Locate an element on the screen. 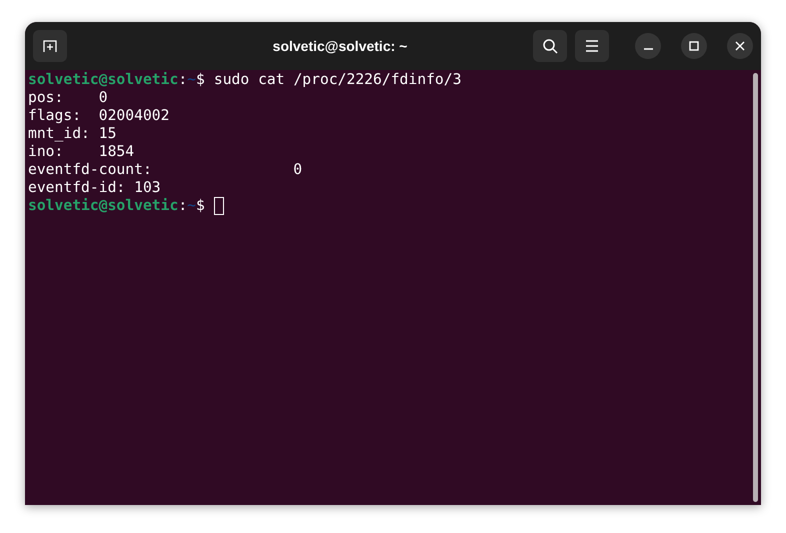 The image size is (786, 533). close-icon is located at coordinates (740, 46).